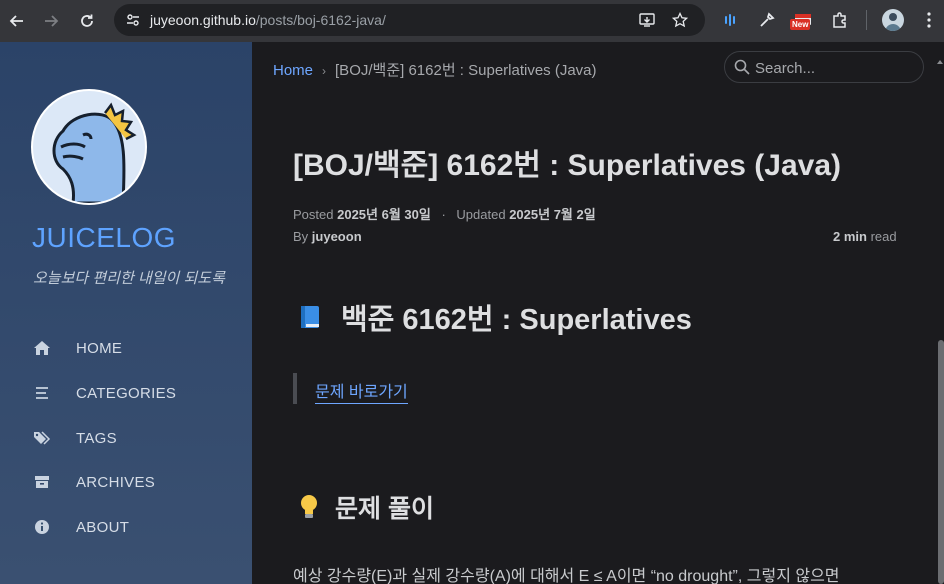 The image size is (944, 584). Describe the element at coordinates (104, 238) in the screenshot. I see `site-title: JUICELOG` at that location.